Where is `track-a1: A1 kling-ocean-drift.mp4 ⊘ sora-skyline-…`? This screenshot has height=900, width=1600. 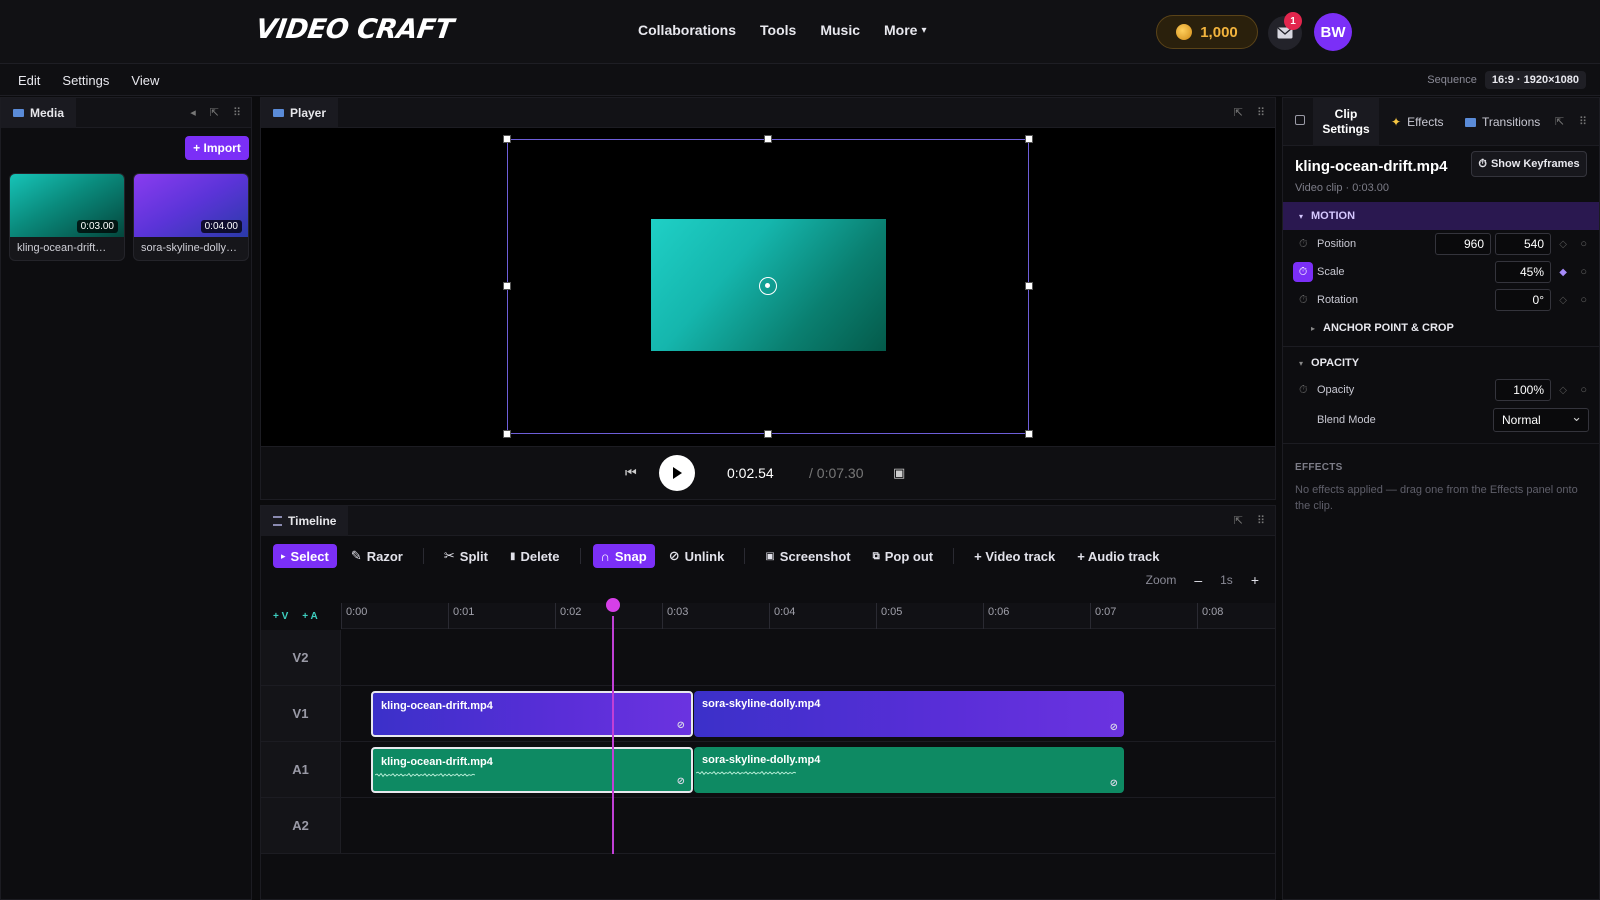
track-a1: A1 kling-ocean-drift.mp4 ⊘ sora-skyline-… is located at coordinates (768, 770).